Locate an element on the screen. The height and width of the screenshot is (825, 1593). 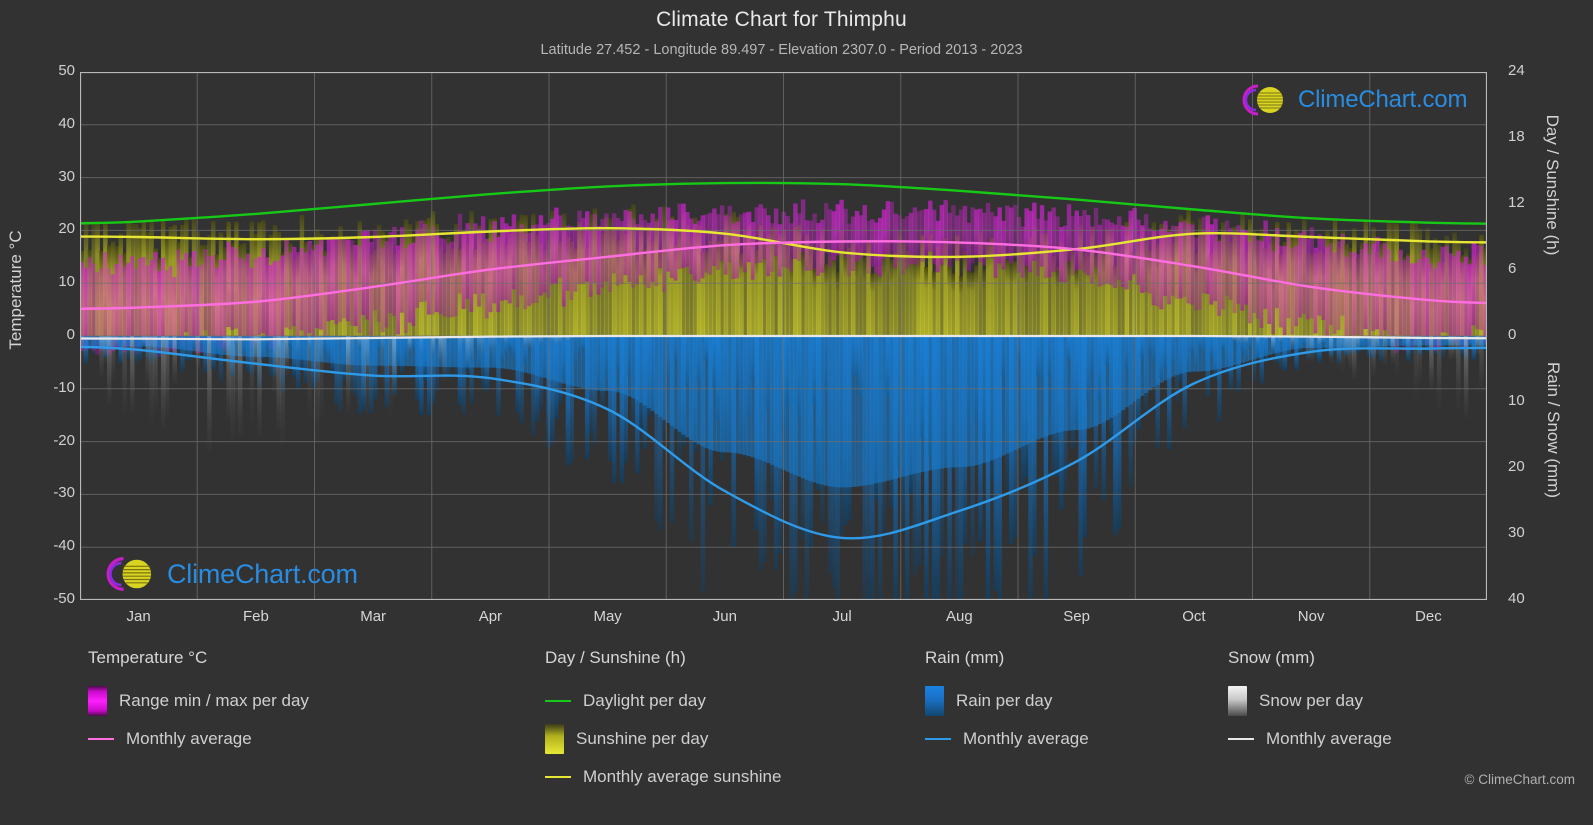
legend-item-label: Sunshine per day is located at coordinates (642, 738).